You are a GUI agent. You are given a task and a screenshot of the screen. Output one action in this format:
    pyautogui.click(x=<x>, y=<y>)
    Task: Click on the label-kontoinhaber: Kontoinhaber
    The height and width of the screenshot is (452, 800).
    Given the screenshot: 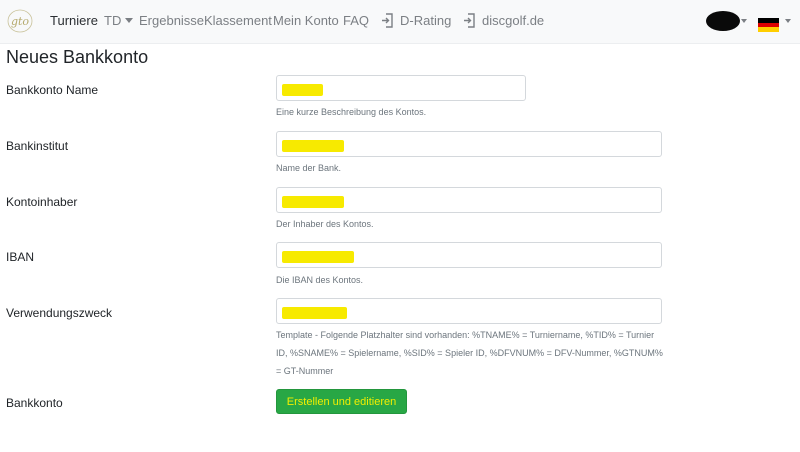 What is the action you would take?
    pyautogui.click(x=42, y=202)
    